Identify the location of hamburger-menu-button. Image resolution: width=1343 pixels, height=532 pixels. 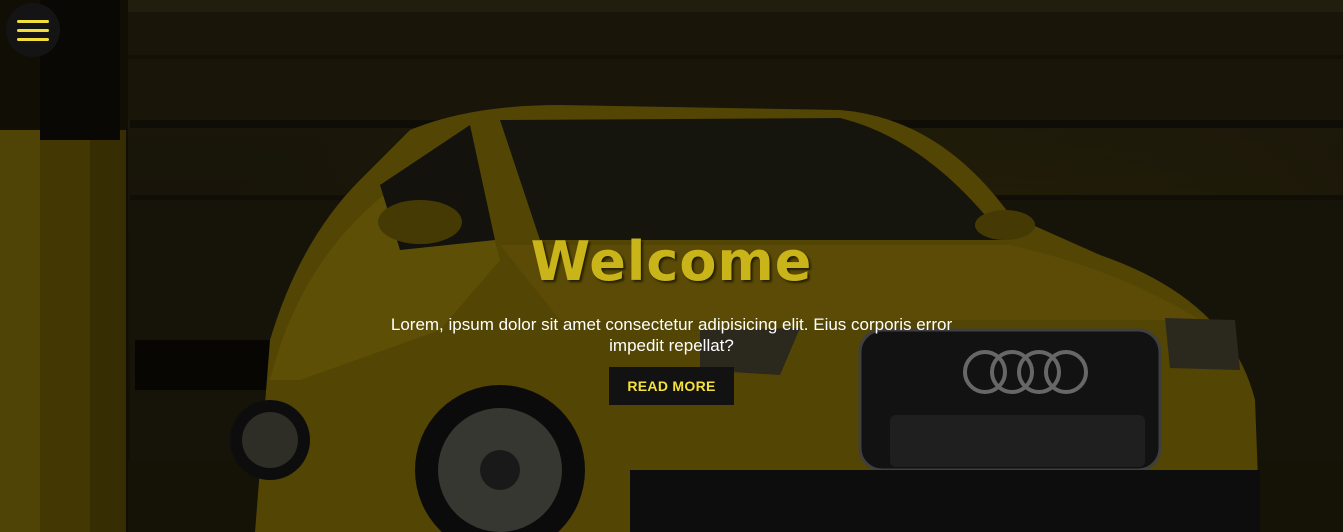
(33, 30).